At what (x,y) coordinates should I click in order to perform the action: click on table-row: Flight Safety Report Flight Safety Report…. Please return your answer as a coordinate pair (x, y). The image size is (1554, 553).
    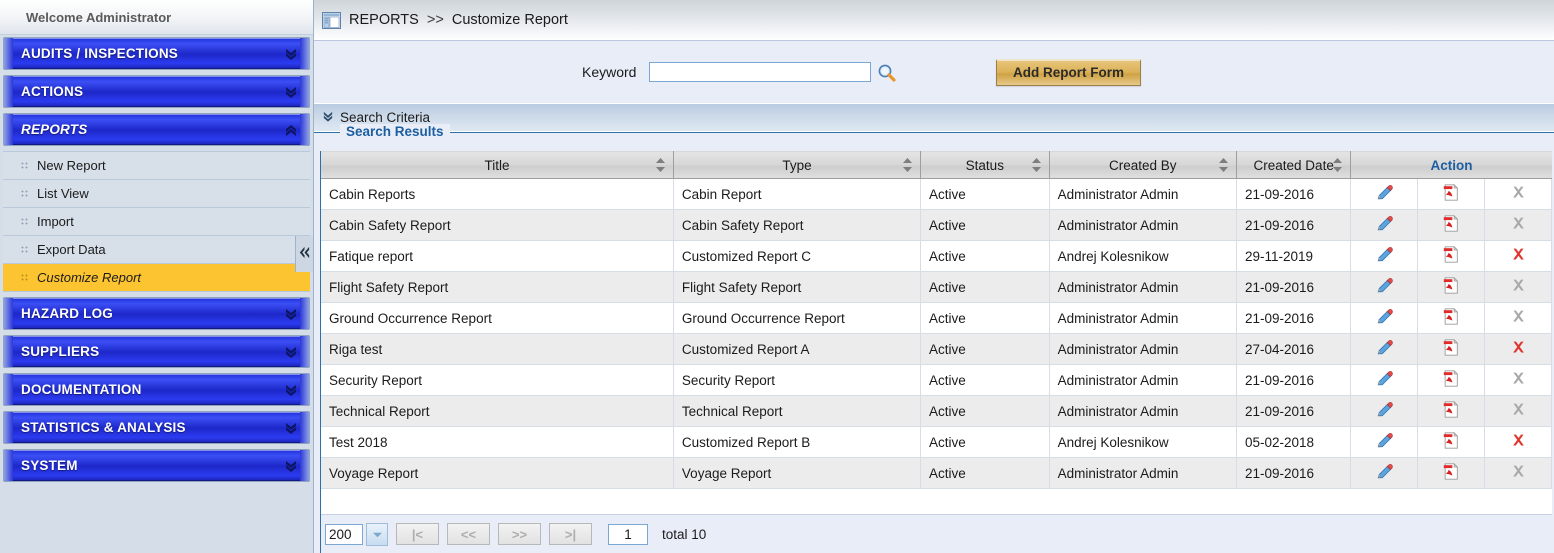
    Looking at the image, I should click on (936, 287).